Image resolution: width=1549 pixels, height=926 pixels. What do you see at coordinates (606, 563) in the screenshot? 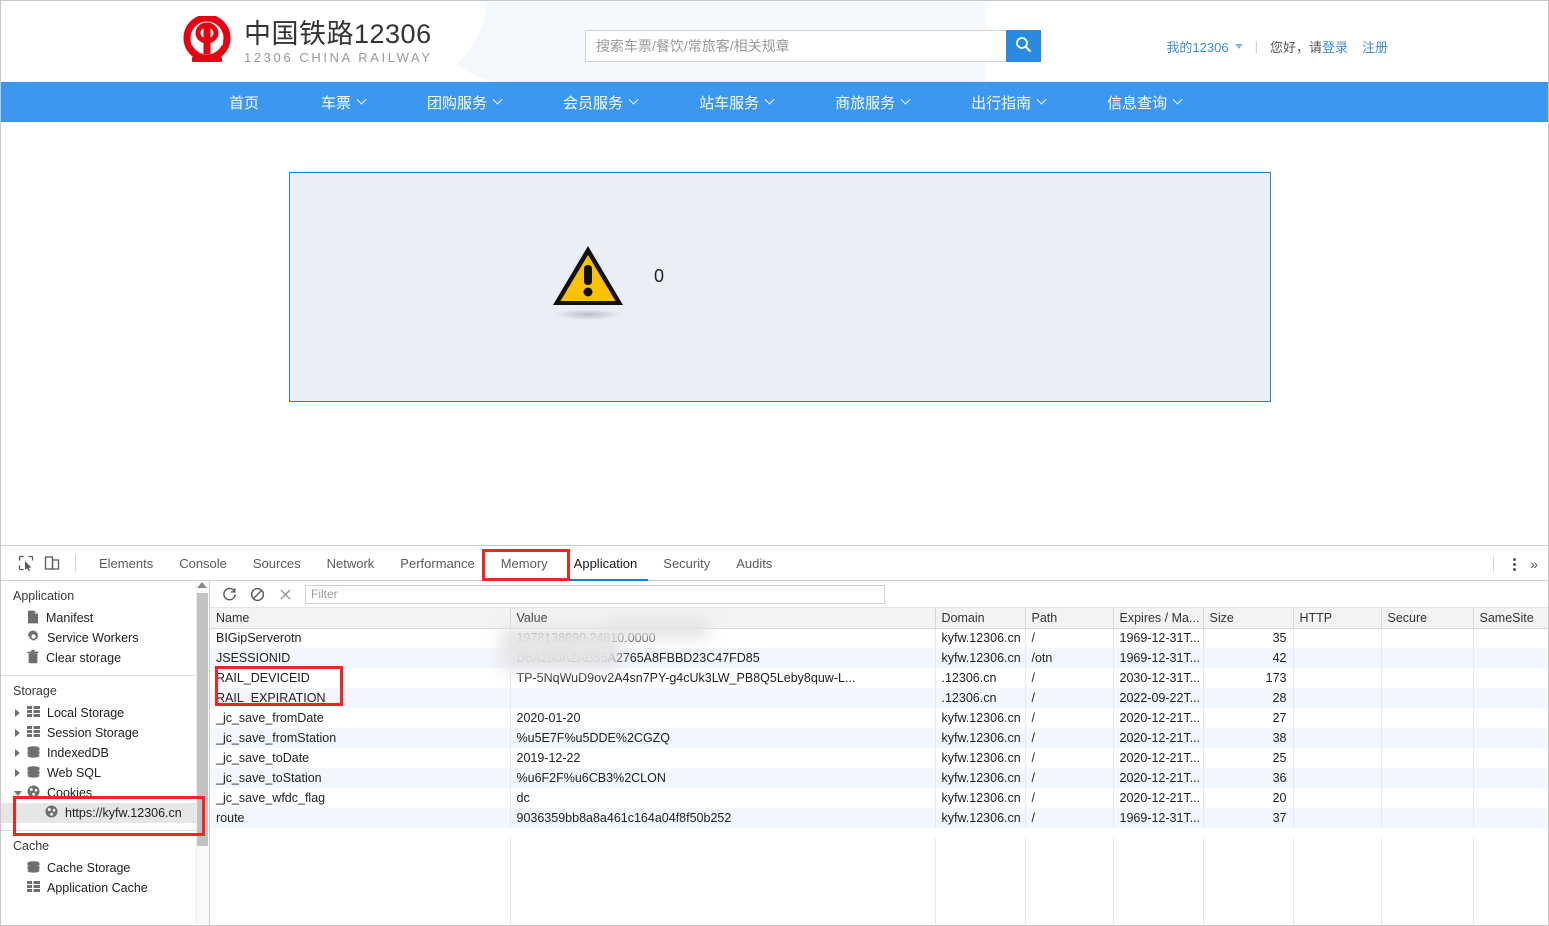
I see `tab-application: Application` at bounding box center [606, 563].